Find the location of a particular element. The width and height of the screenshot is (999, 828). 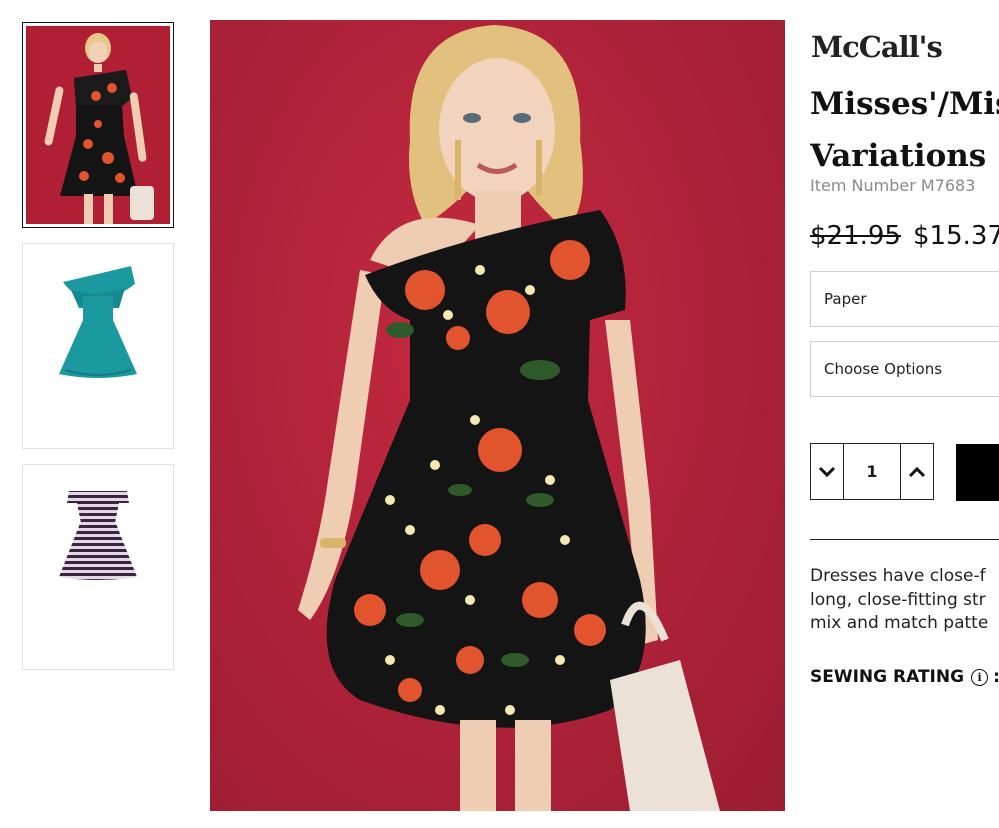

item-number: Item Number M7683 is located at coordinates (893, 185).